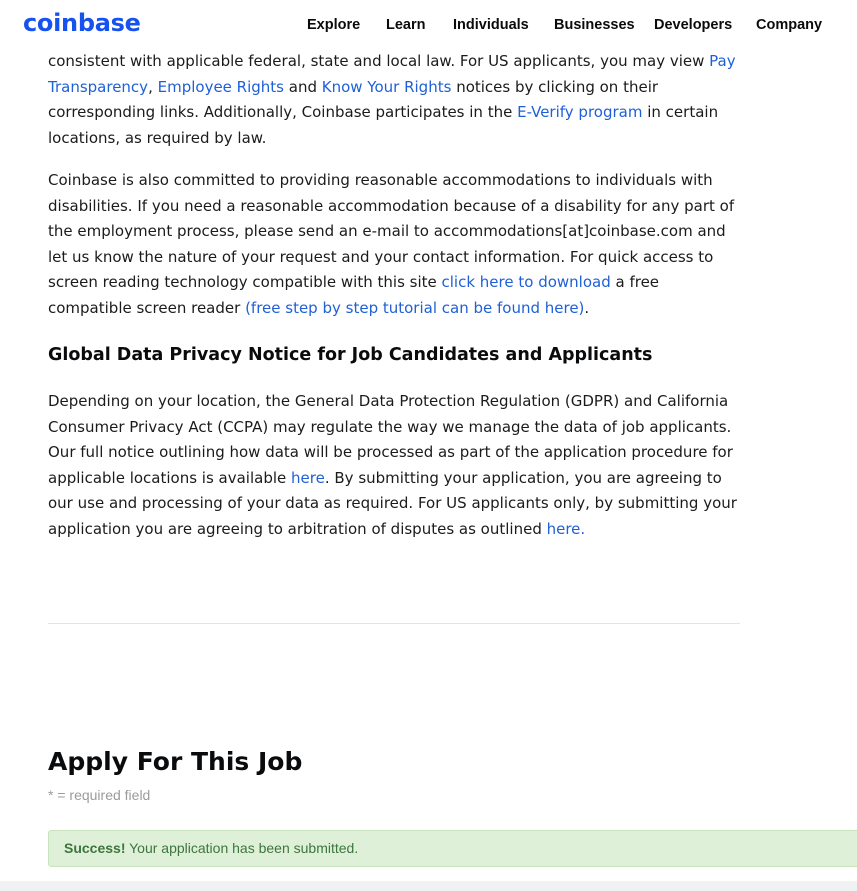  What do you see at coordinates (491, 25) in the screenshot?
I see `nav-item-individuals: Individuals` at bounding box center [491, 25].